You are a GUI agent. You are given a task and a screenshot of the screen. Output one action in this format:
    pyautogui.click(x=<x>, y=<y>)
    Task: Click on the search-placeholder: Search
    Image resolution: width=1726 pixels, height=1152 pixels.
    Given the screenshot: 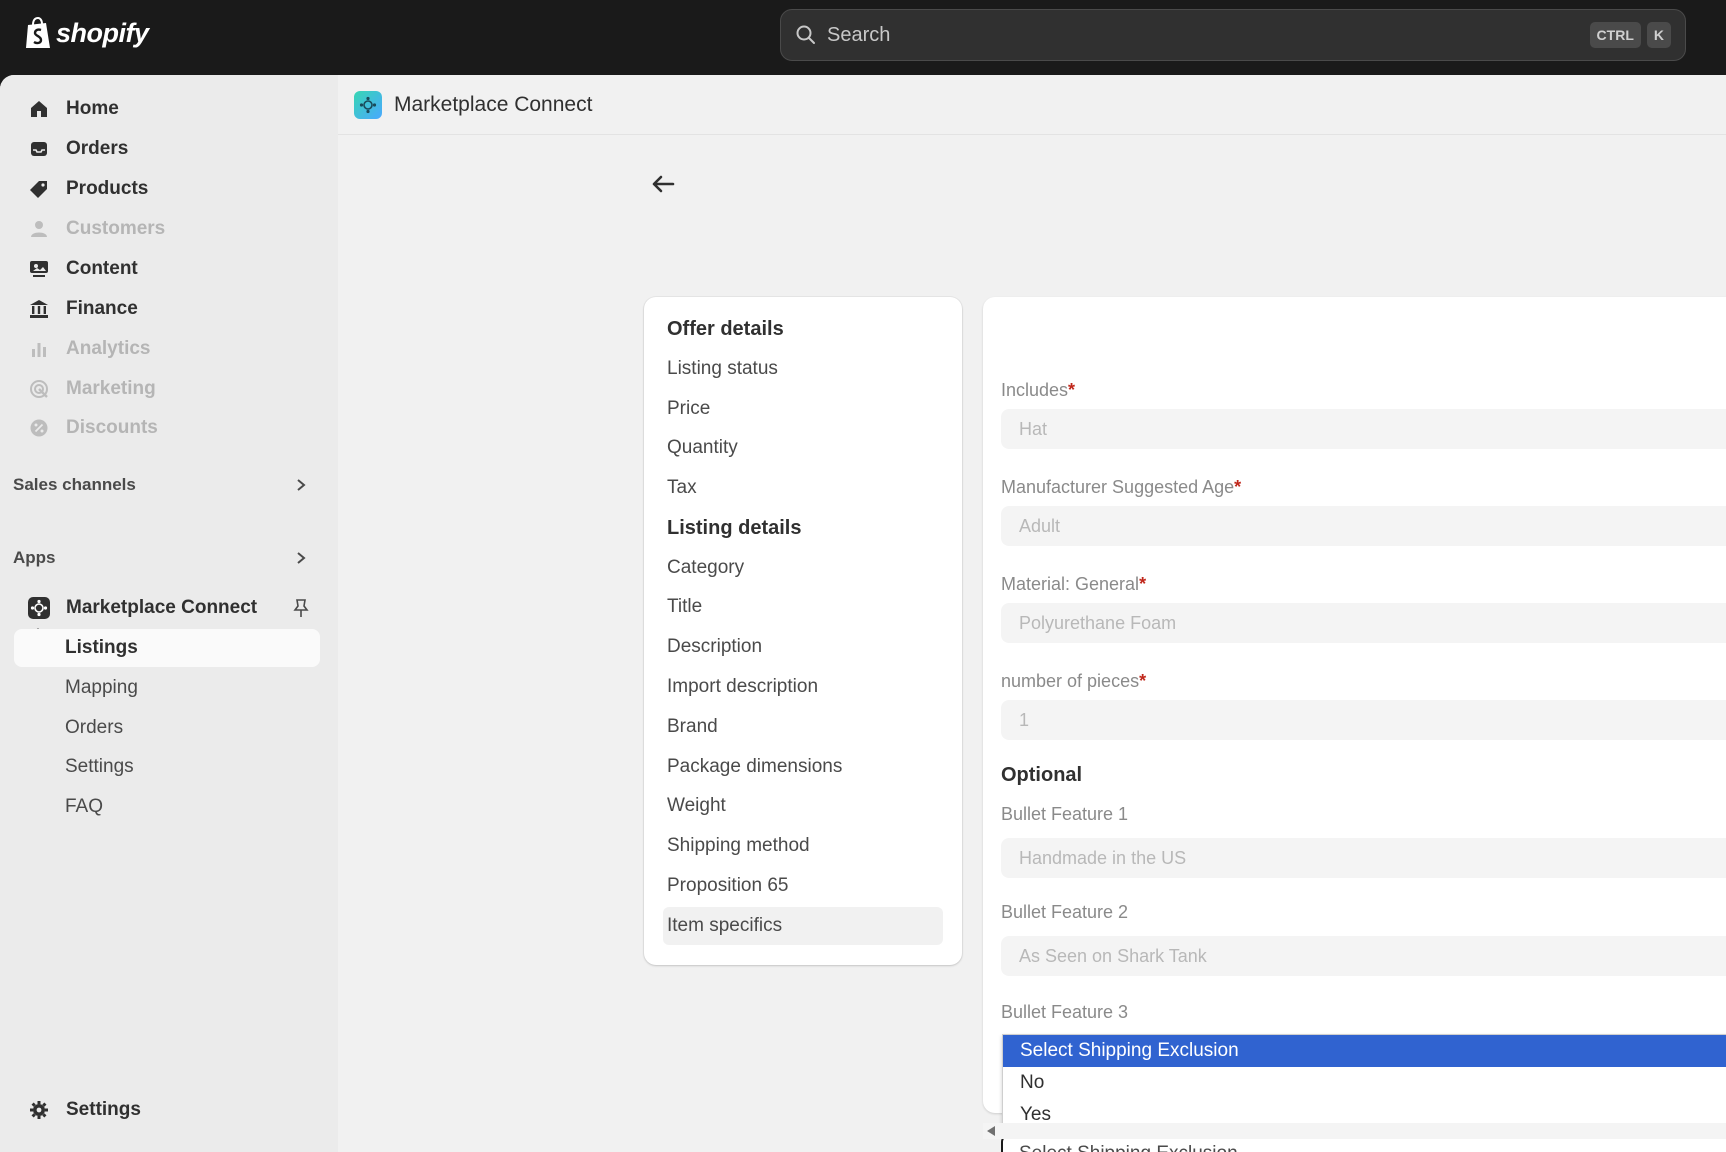 What is the action you would take?
    pyautogui.click(x=859, y=34)
    